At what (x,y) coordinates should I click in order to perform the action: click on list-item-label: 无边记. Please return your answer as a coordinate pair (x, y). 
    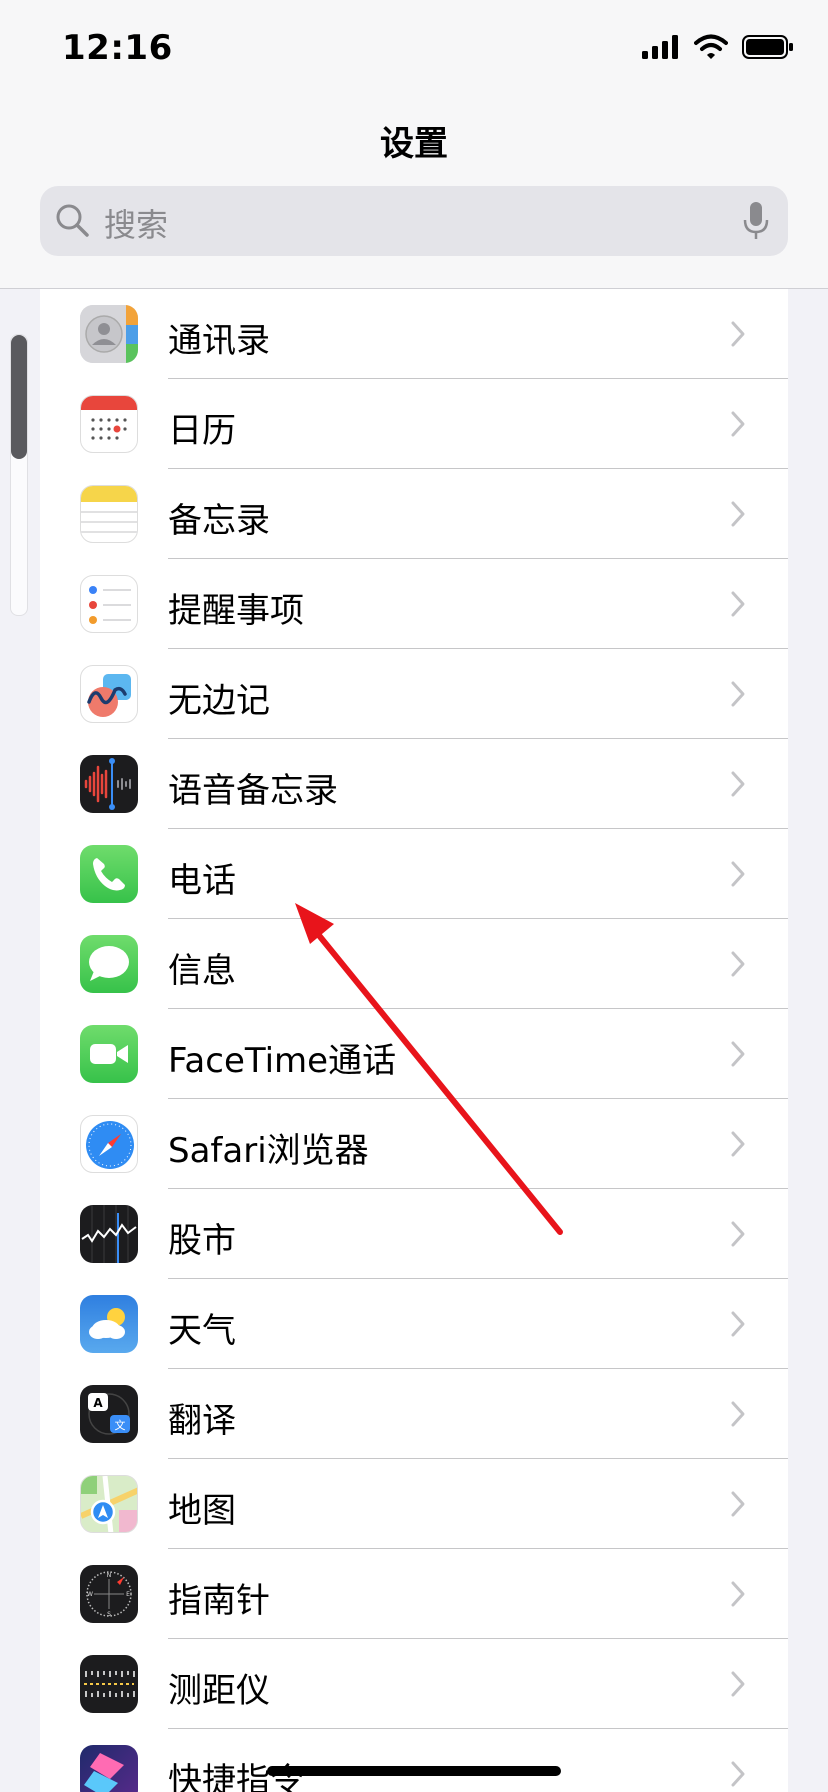
    Looking at the image, I should click on (219, 701).